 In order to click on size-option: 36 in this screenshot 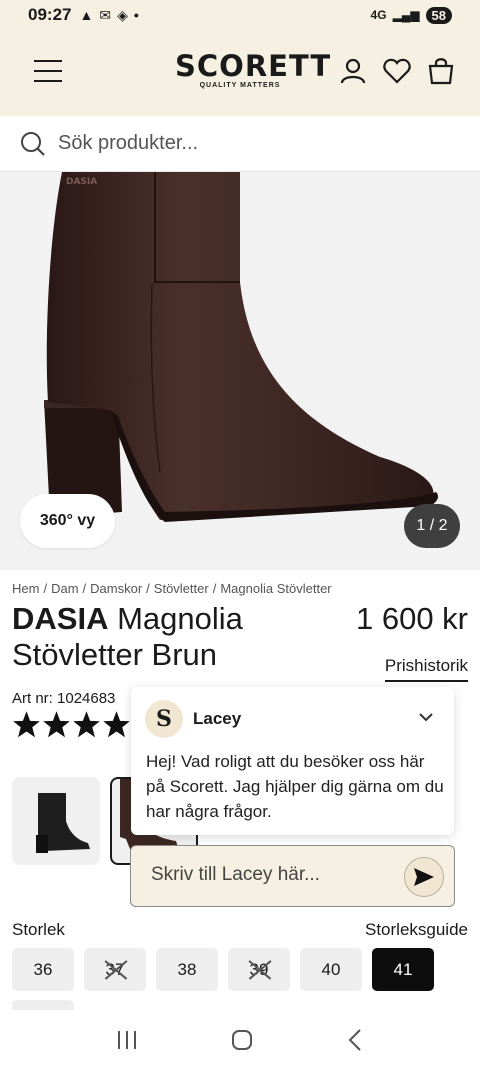, I will do `click(43, 969)`.